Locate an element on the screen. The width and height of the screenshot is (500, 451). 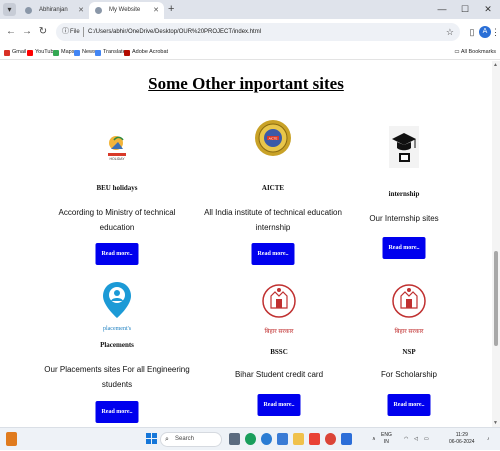
emblem-caption: बिहार सरकार is located at coordinates (409, 332).